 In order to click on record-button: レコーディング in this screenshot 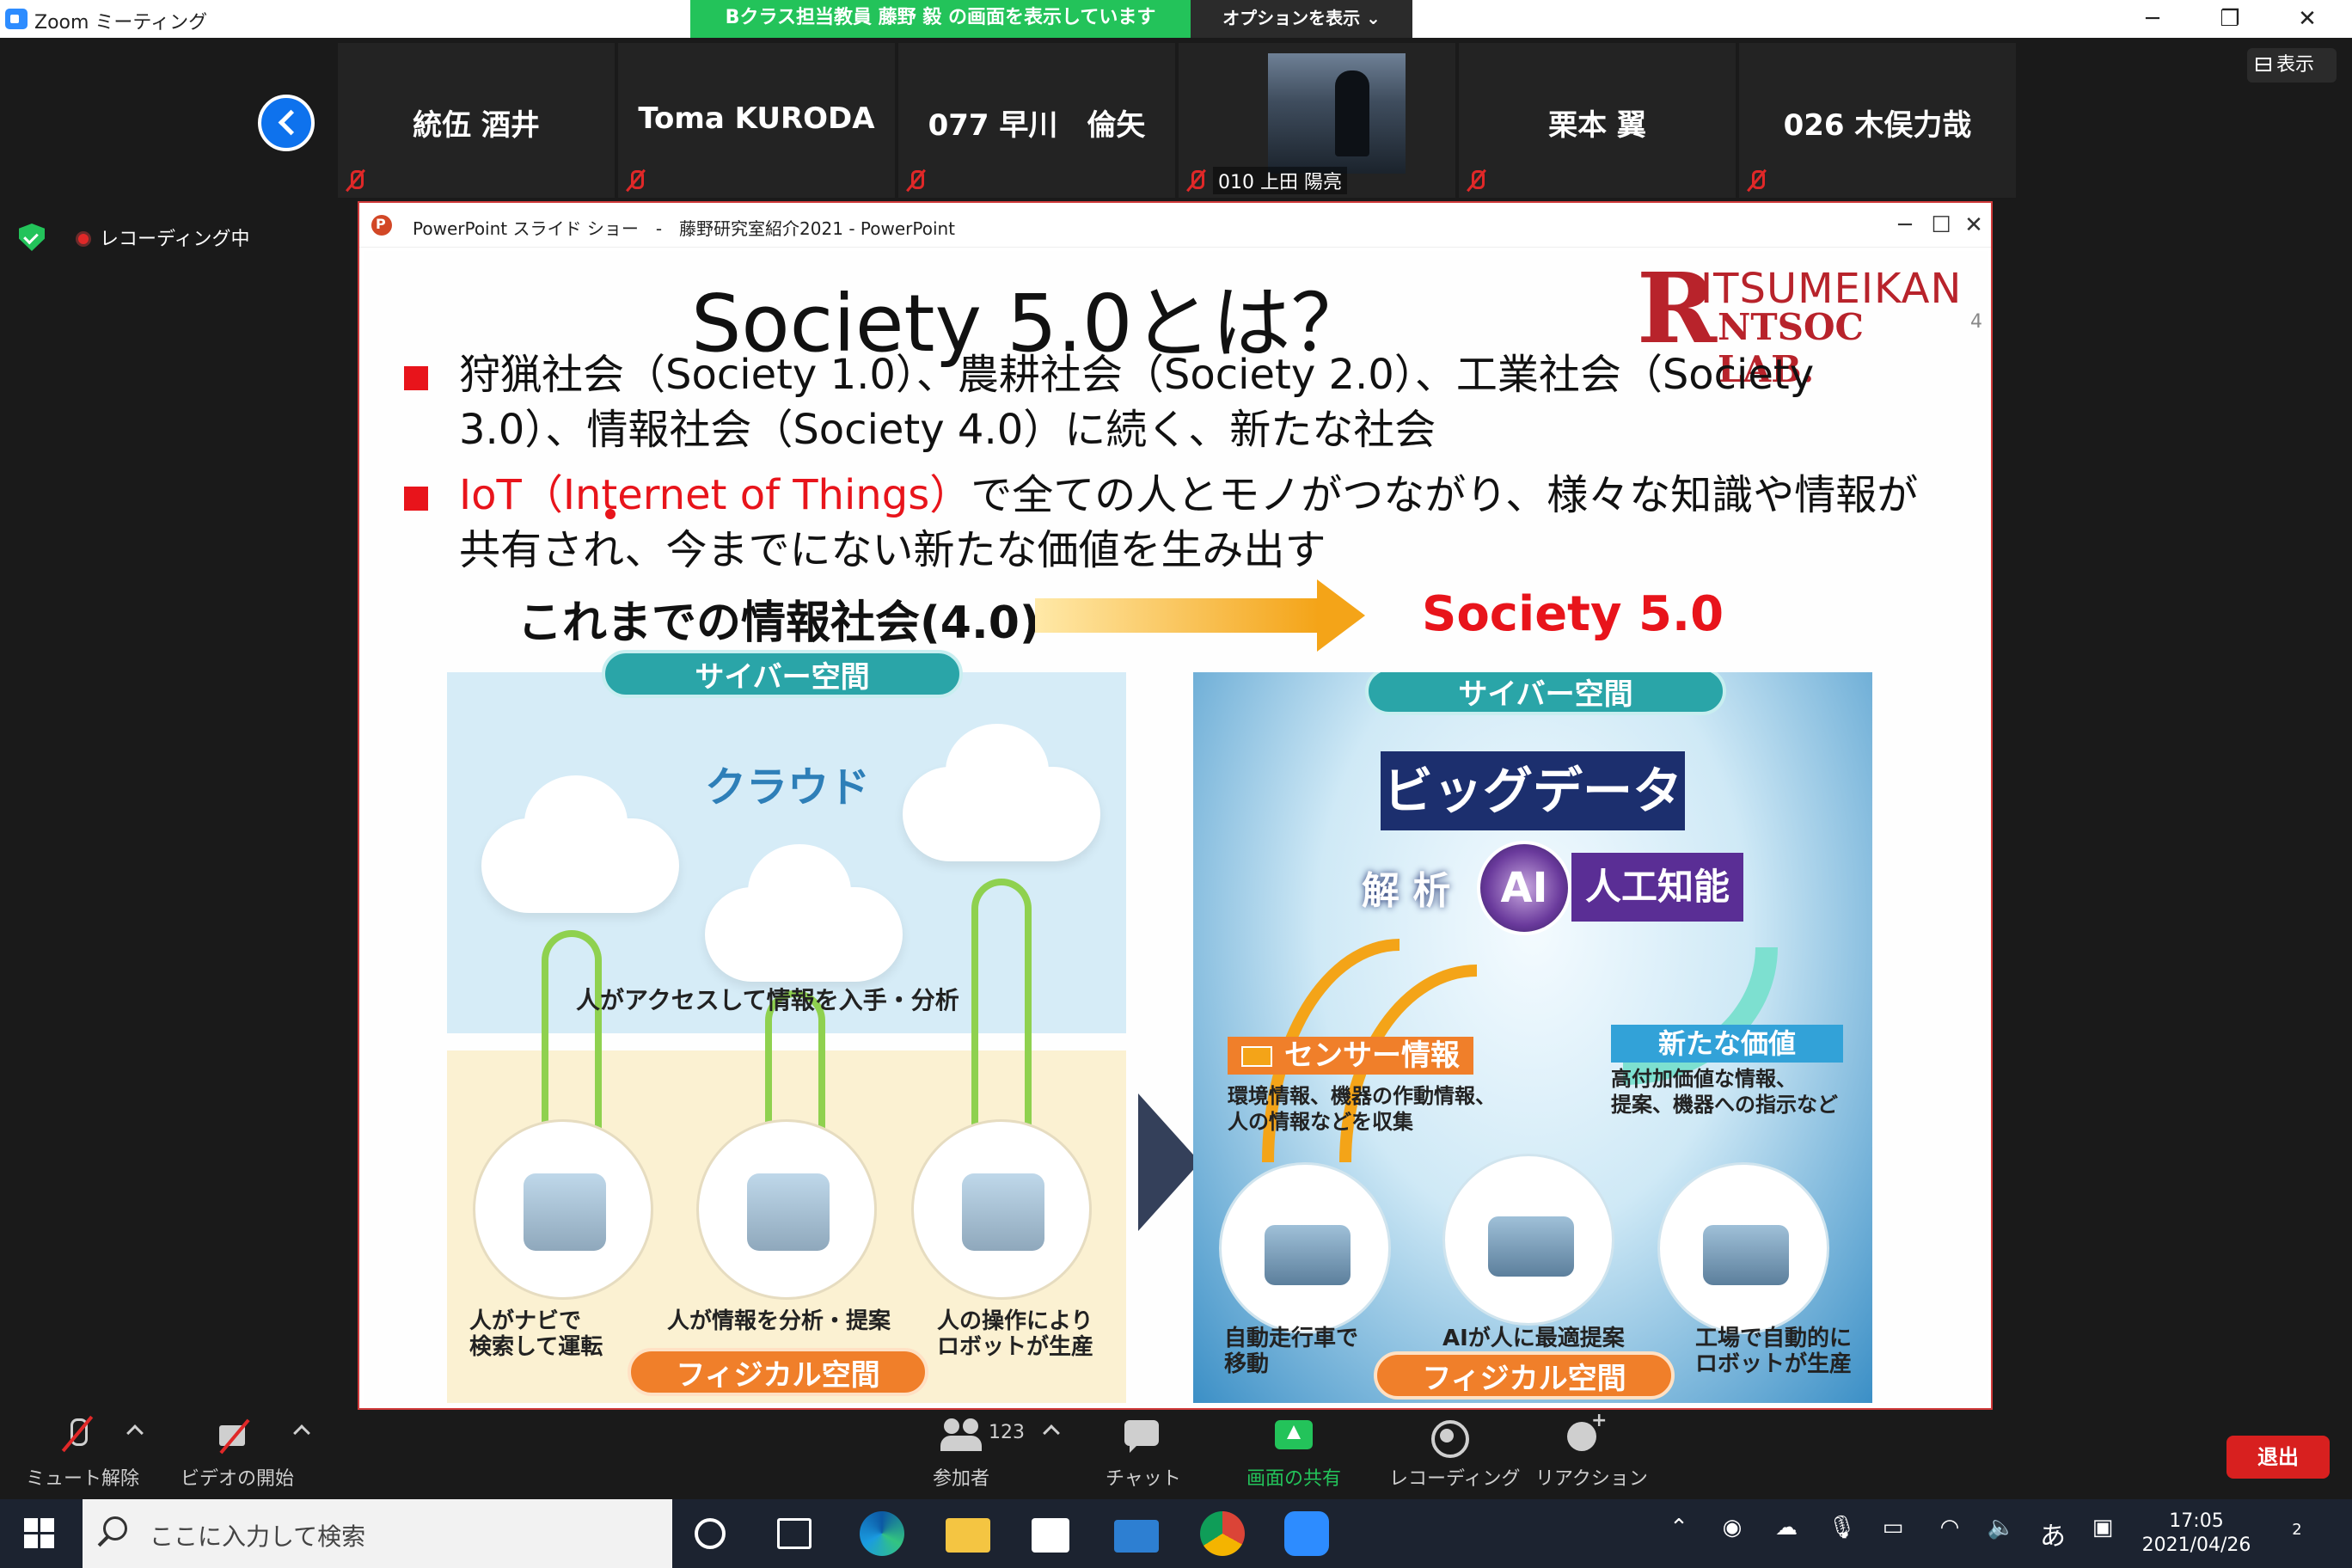, I will do `click(1455, 1453)`.